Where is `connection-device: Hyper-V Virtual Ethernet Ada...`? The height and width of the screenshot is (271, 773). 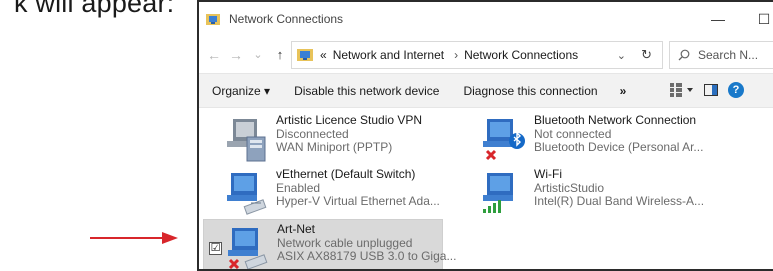 connection-device: Hyper-V Virtual Ethernet Ada... is located at coordinates (358, 201).